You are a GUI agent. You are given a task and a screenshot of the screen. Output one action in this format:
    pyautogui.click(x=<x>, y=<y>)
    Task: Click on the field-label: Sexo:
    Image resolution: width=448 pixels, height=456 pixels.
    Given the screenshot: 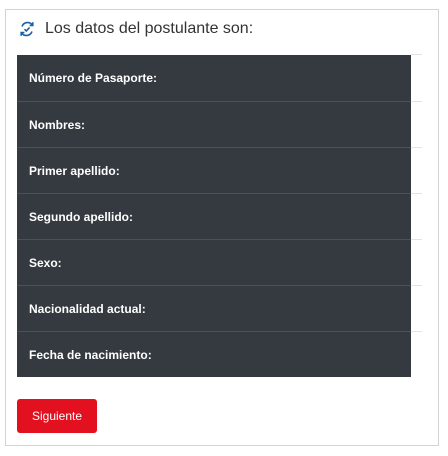 What is the action you would take?
    pyautogui.click(x=45, y=262)
    